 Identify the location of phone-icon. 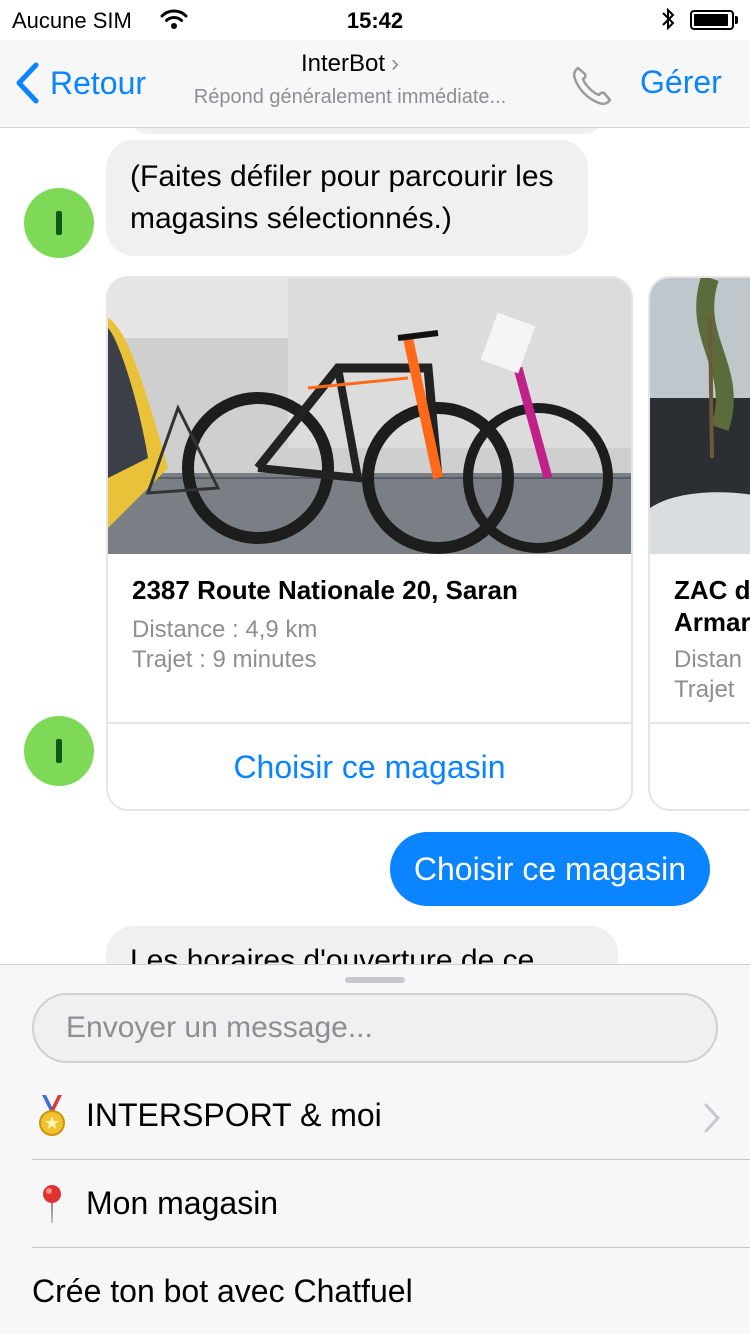
(592, 86).